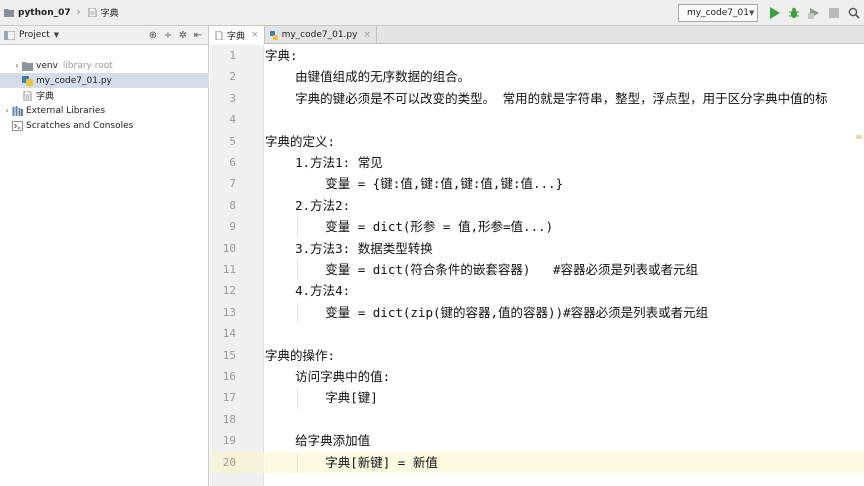 This screenshot has width=864, height=486. I want to click on search-icon, so click(854, 13).